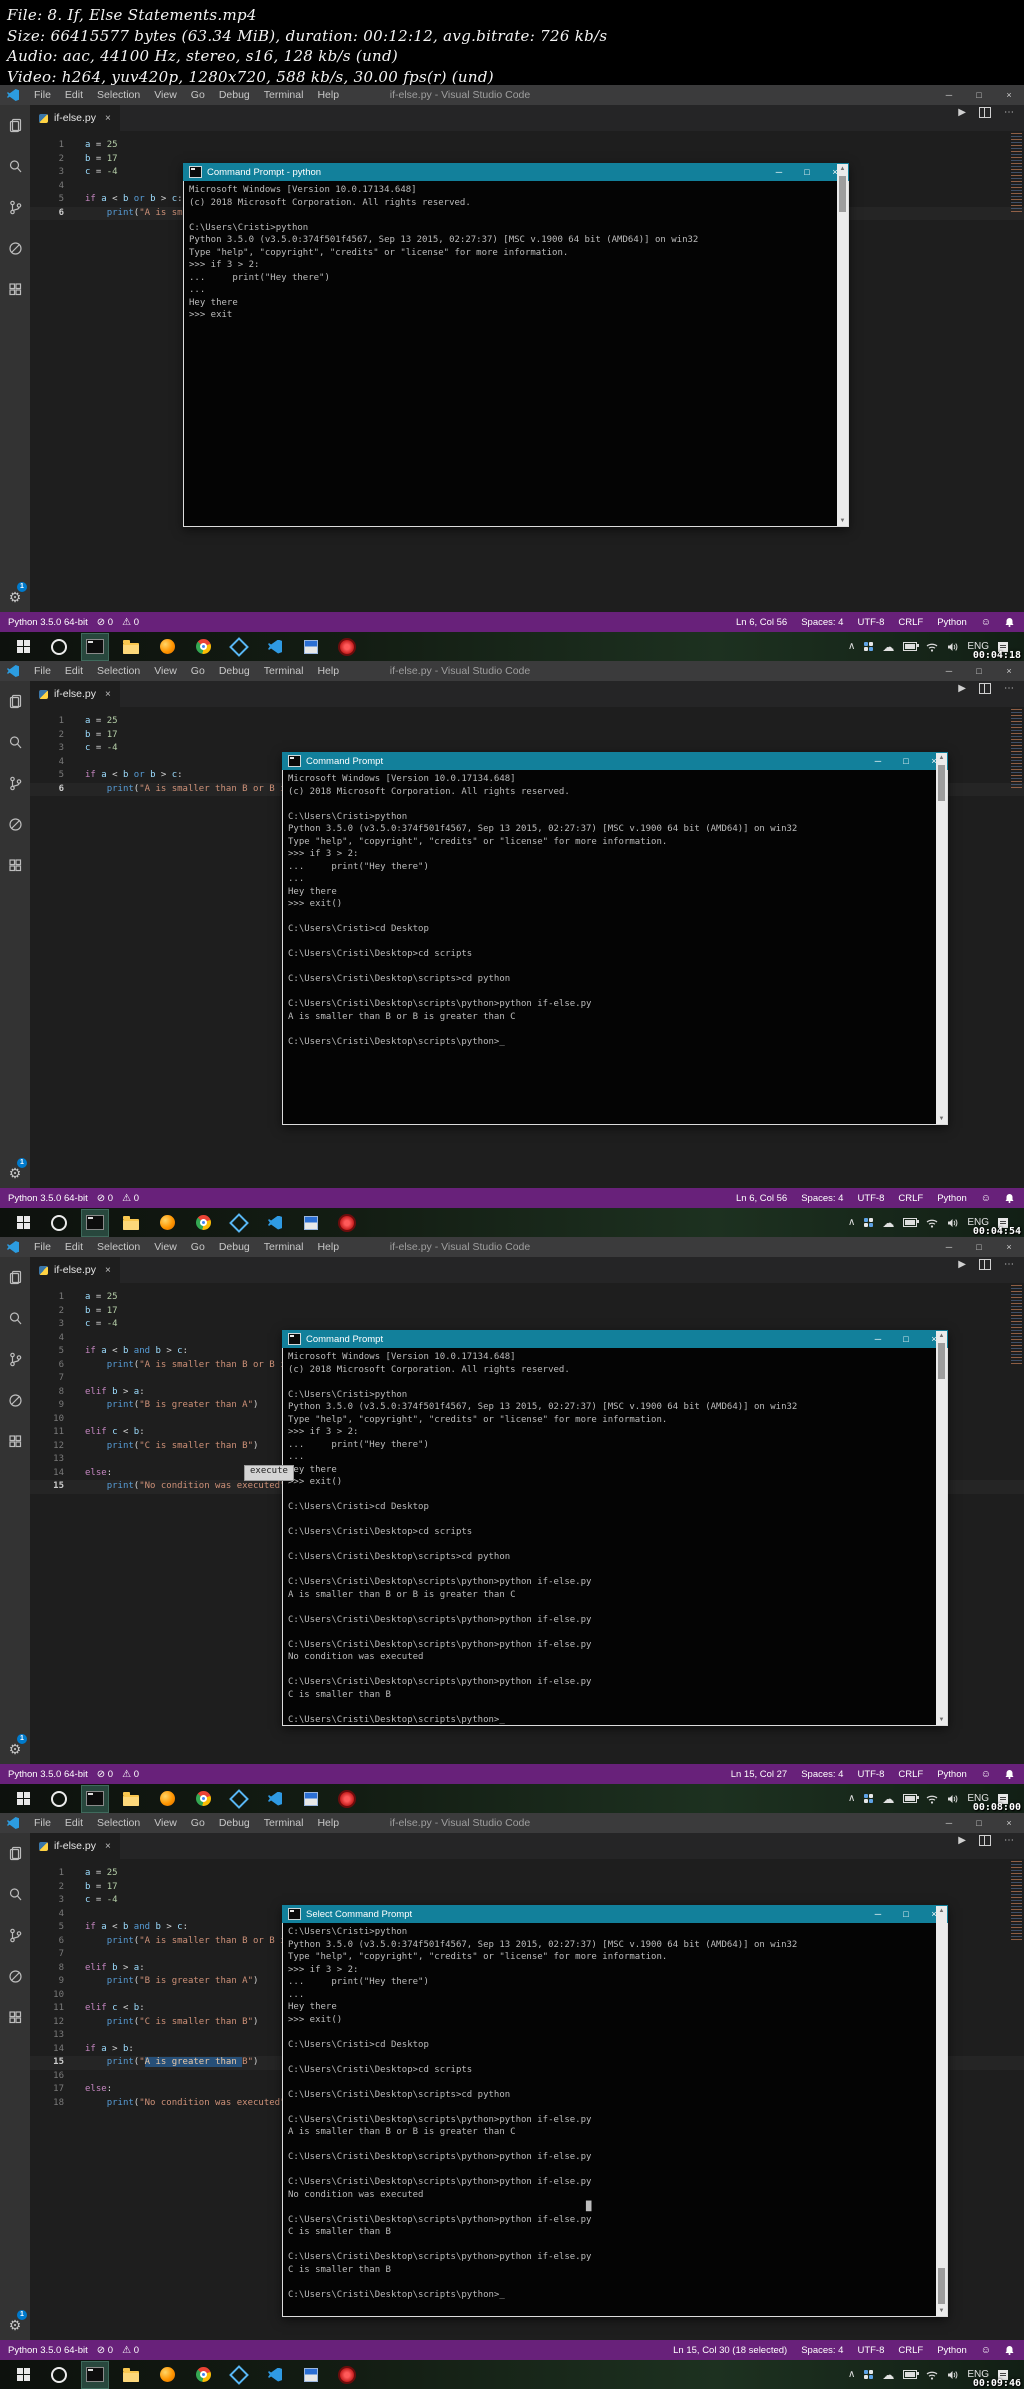 The height and width of the screenshot is (2389, 1024). Describe the element at coordinates (615, 1339) in the screenshot. I see `command-prompt-titlebar: Command Prompt ─ □ ×` at that location.